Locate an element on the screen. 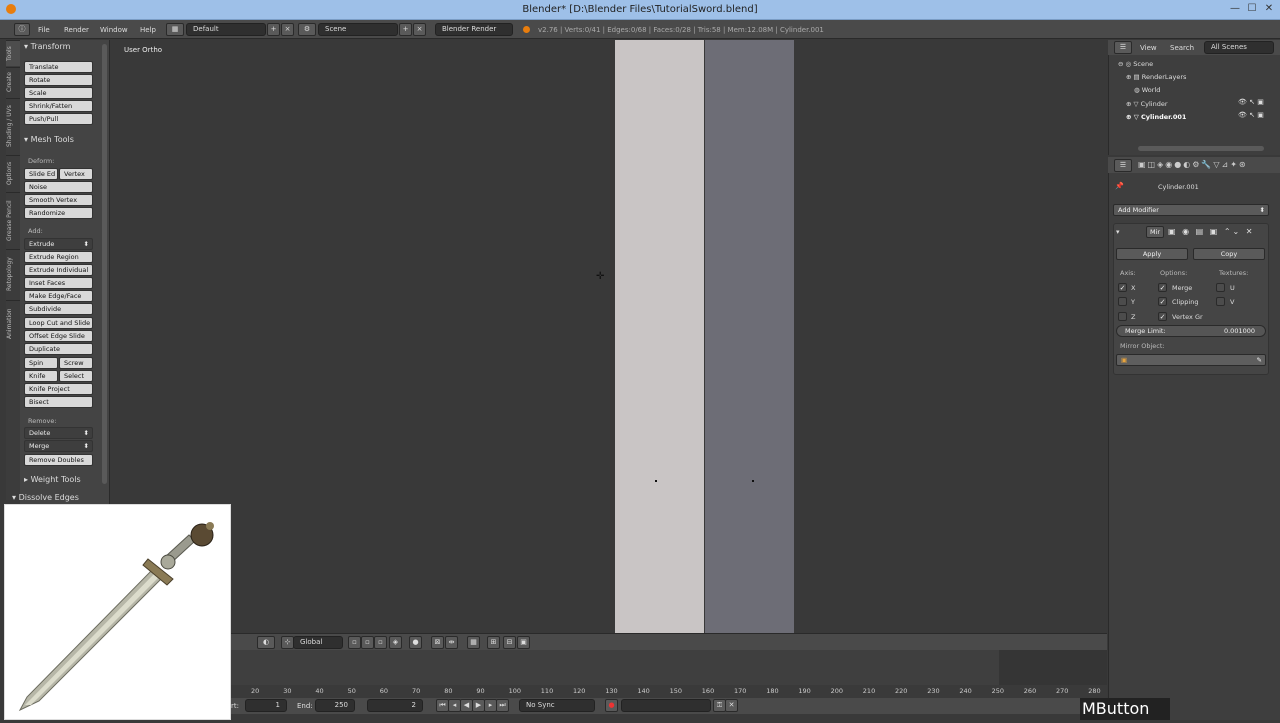  tab-create: Create is located at coordinates (13, 82).